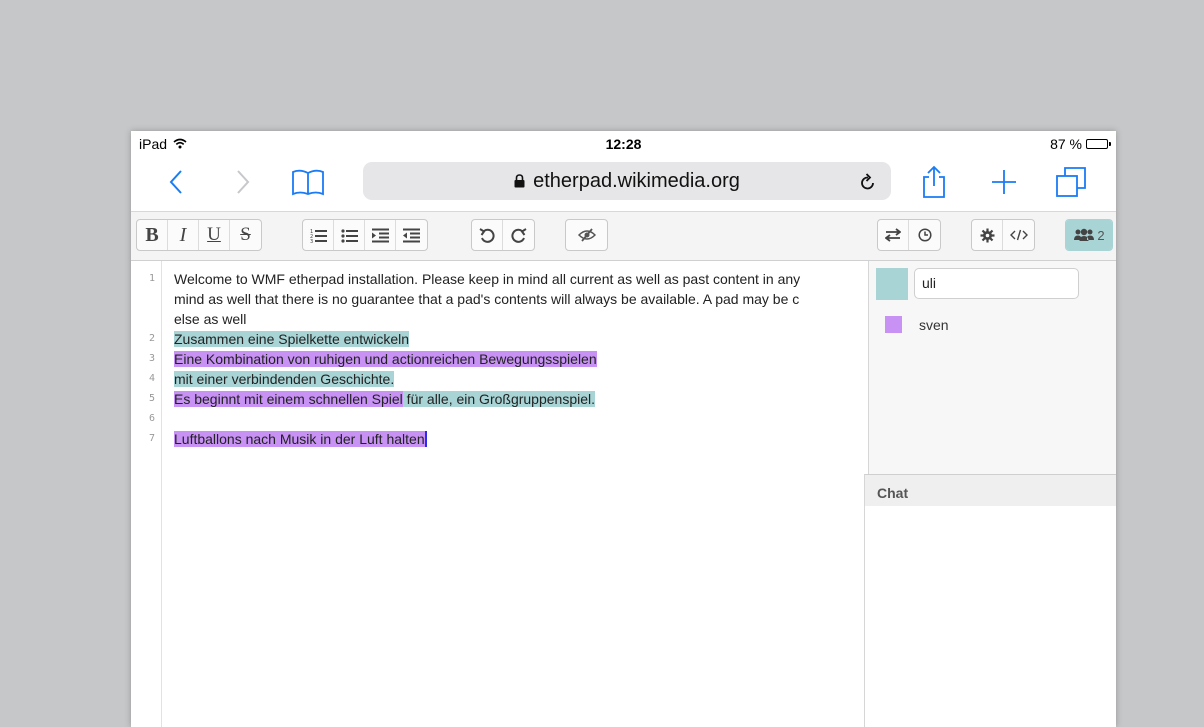  I want to click on new-tab-icon, so click(1004, 182).